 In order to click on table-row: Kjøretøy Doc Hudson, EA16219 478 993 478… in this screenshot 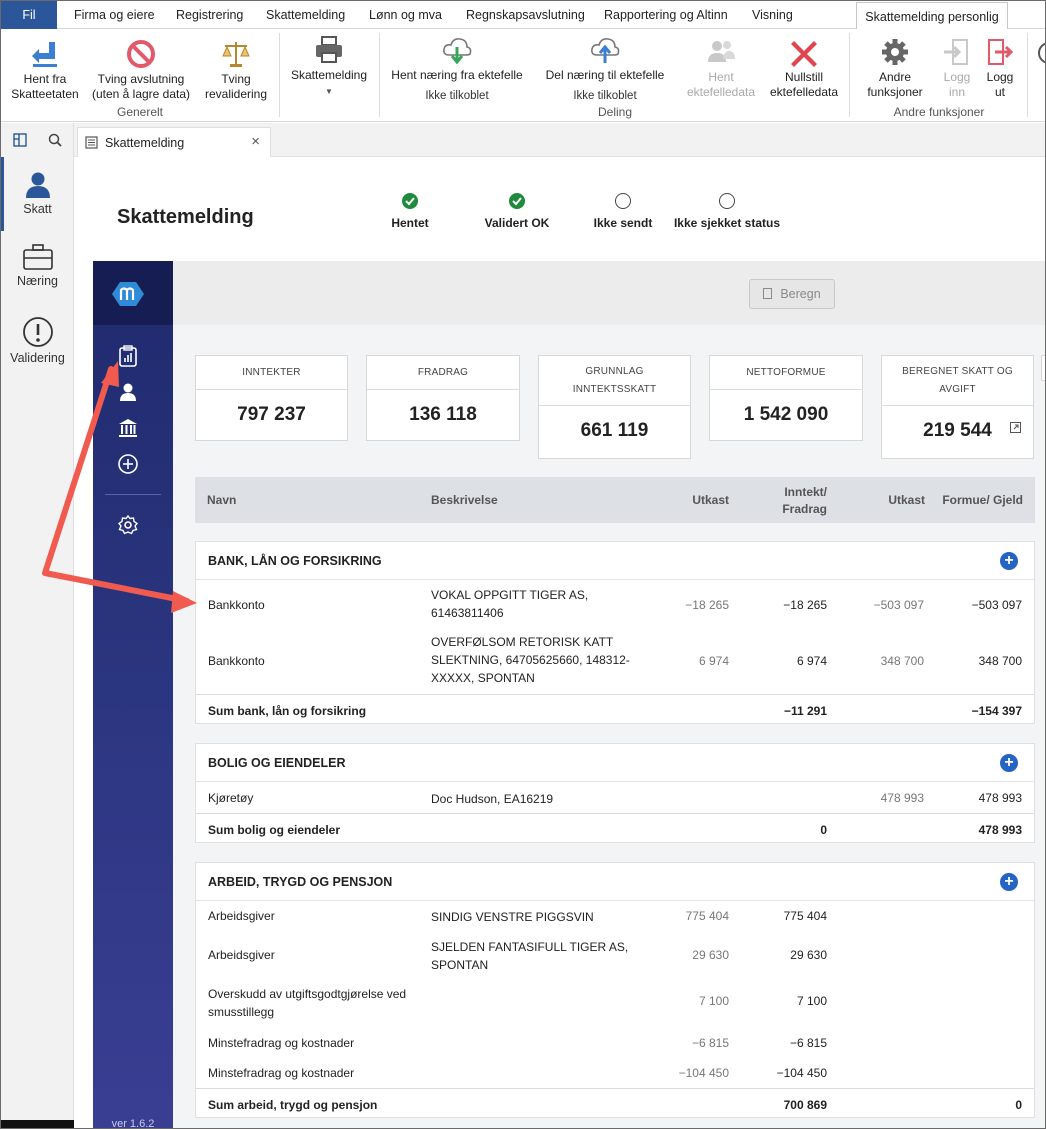, I will do `click(615, 797)`.